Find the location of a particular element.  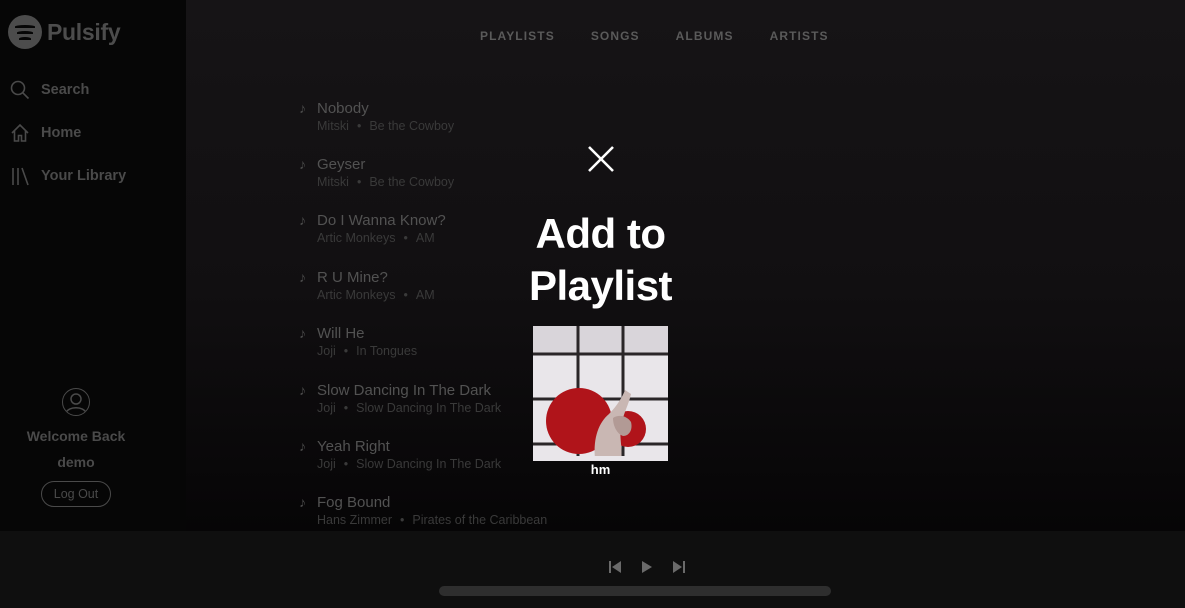

modal-title-line: Add to is located at coordinates (600, 233).